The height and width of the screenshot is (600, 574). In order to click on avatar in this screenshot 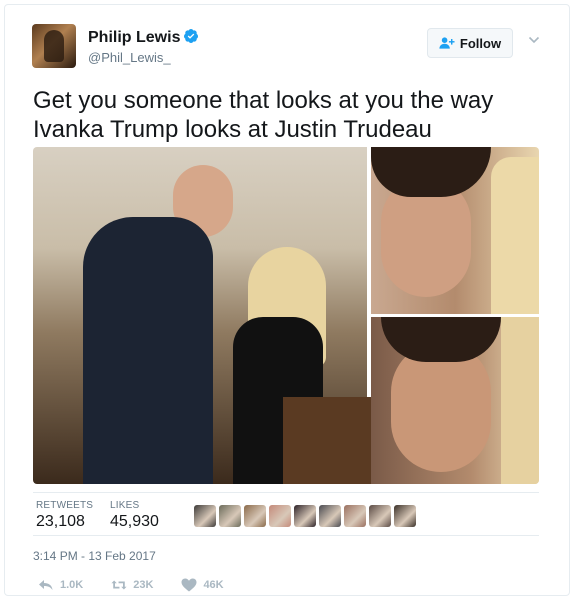, I will do `click(54, 46)`.